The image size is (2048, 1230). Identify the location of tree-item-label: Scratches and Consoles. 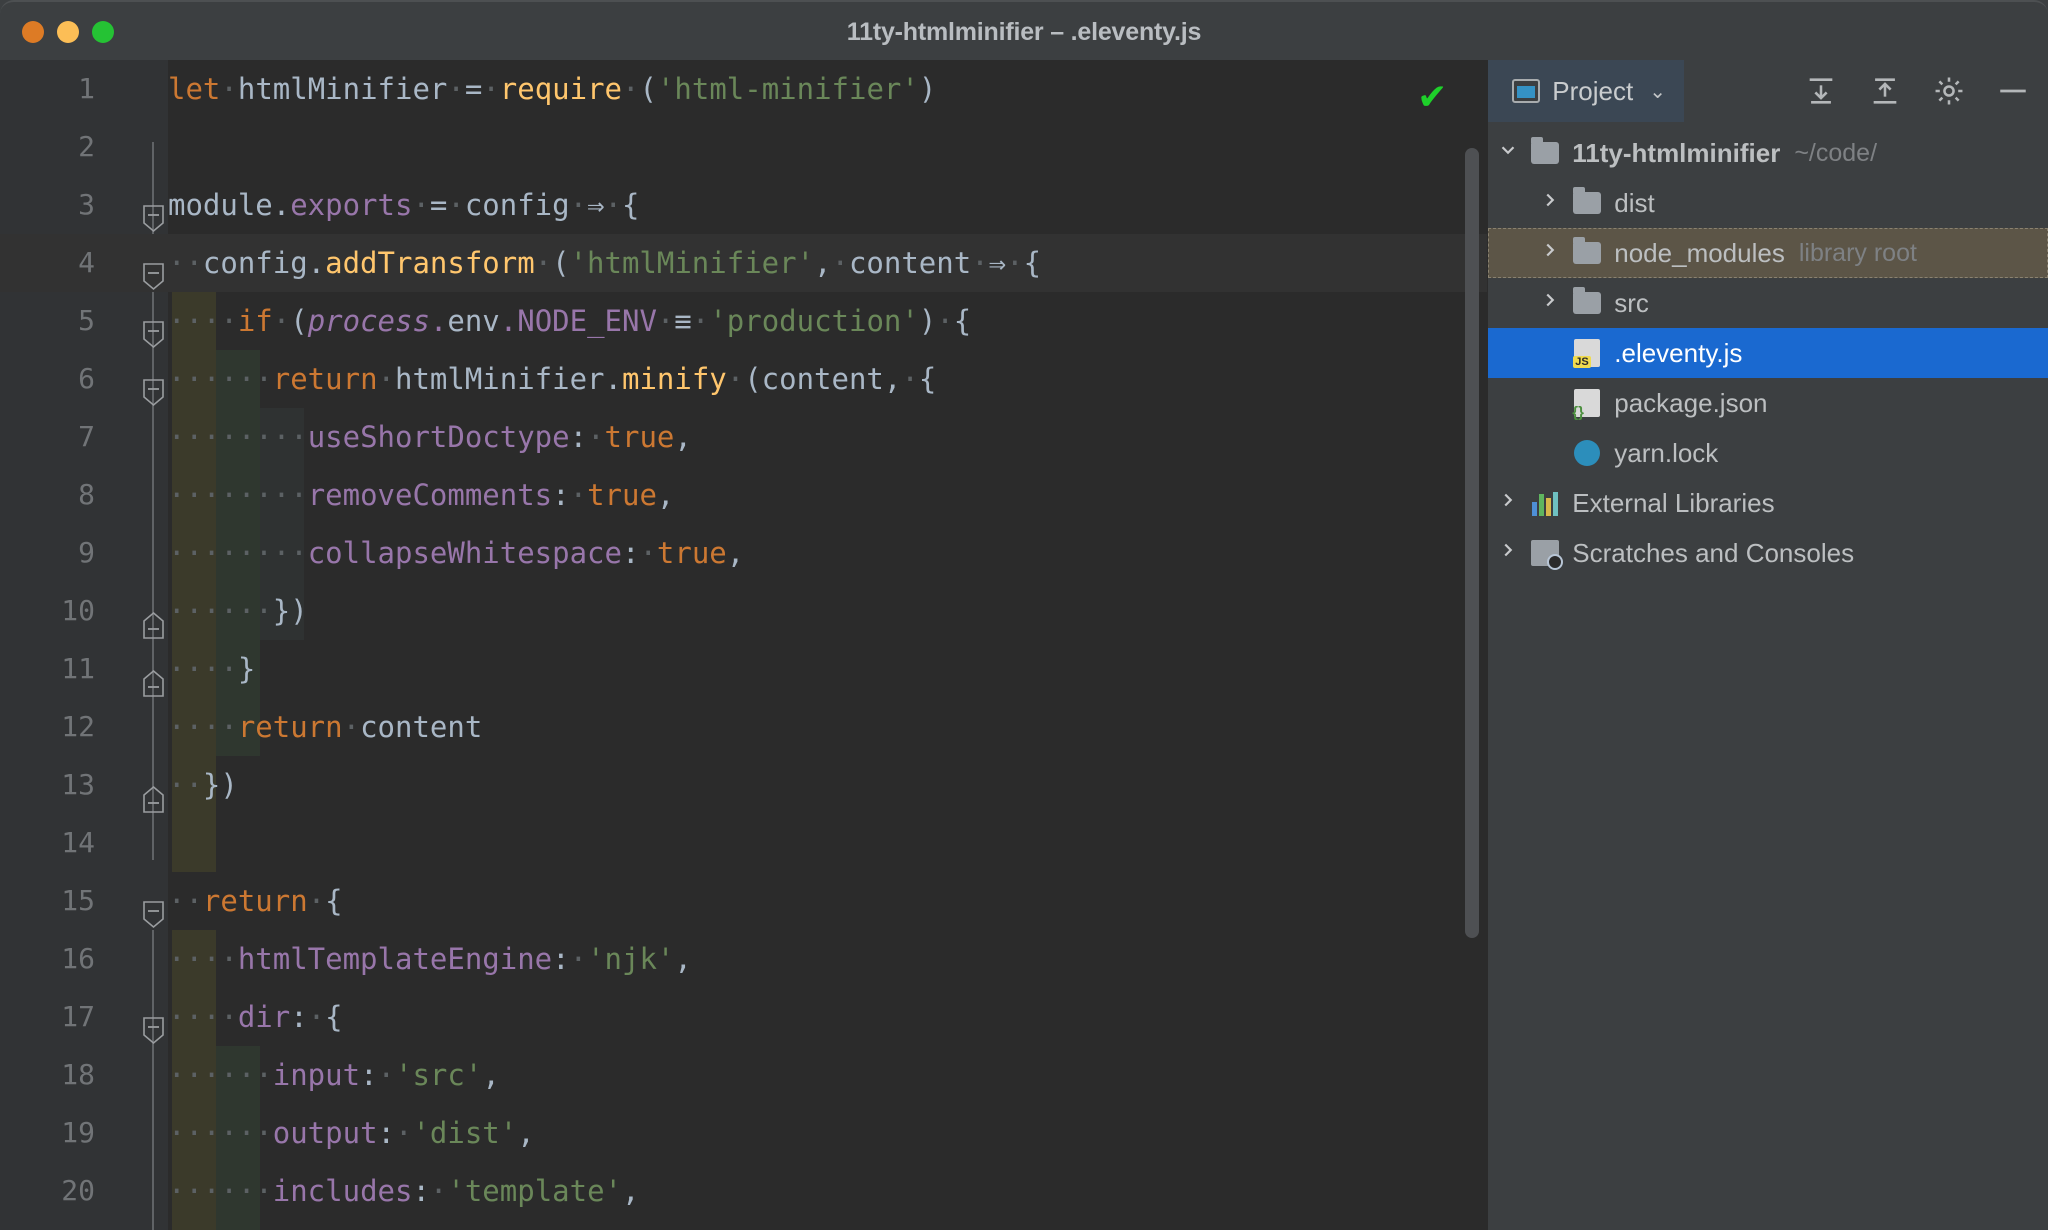
(1713, 552).